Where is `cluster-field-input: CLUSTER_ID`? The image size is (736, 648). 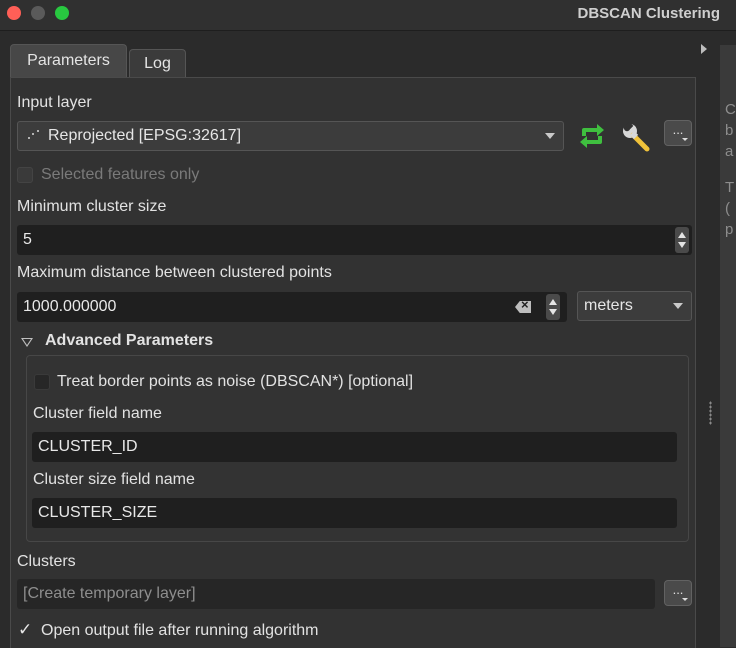
cluster-field-input: CLUSTER_ID is located at coordinates (354, 447).